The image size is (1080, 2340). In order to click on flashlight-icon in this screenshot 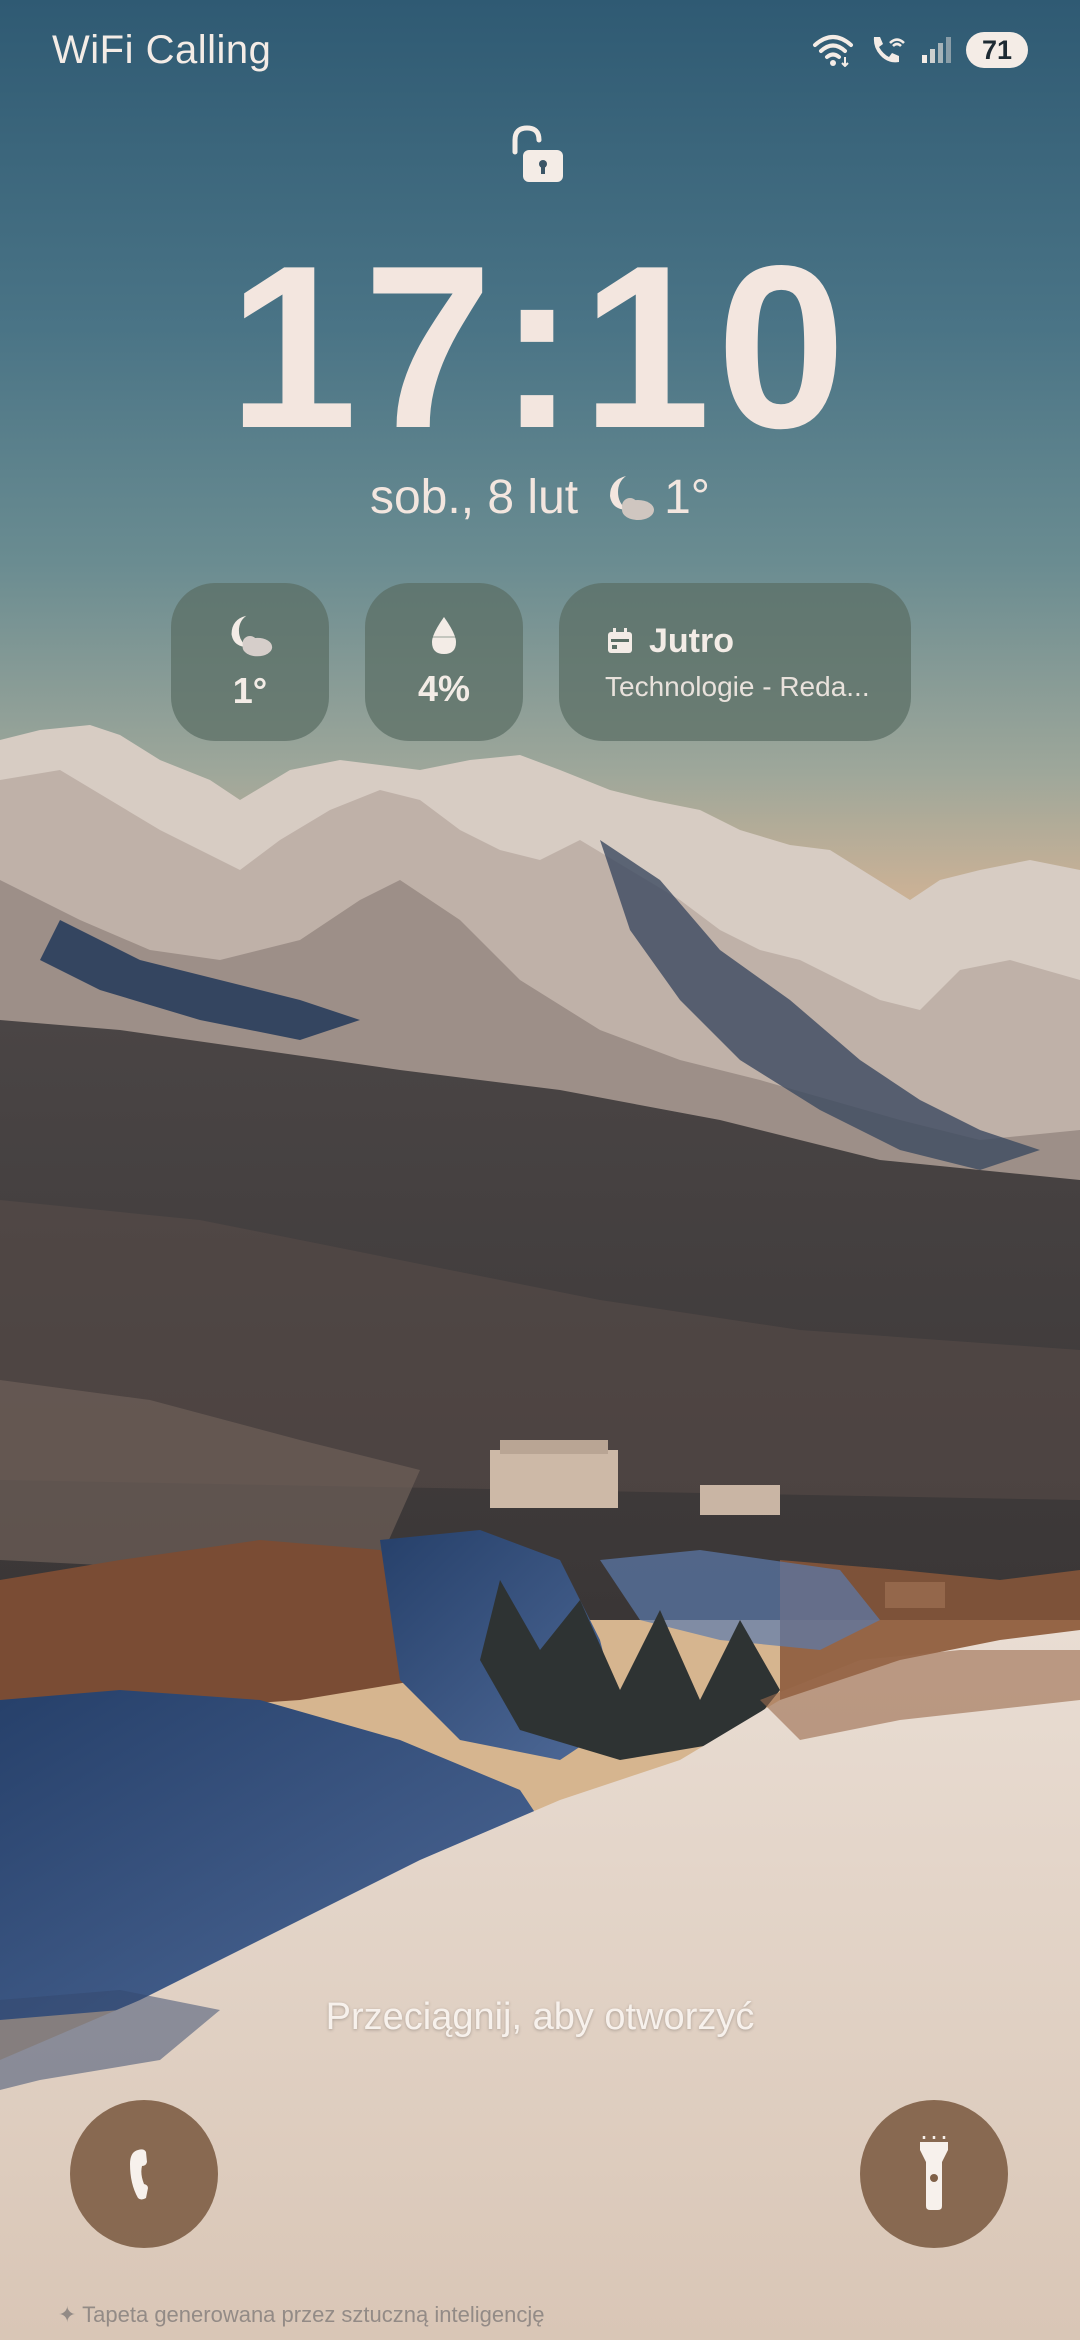, I will do `click(934, 2173)`.